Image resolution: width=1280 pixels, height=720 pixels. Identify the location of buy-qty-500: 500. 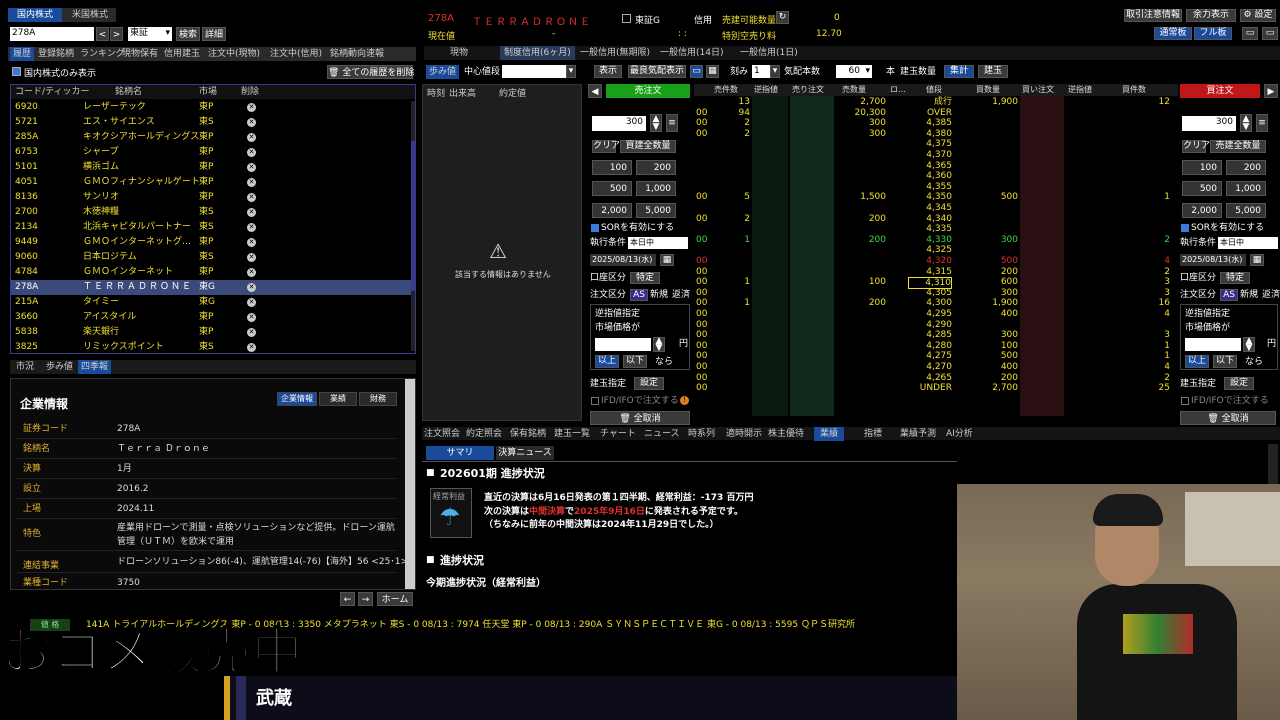
(1202, 188).